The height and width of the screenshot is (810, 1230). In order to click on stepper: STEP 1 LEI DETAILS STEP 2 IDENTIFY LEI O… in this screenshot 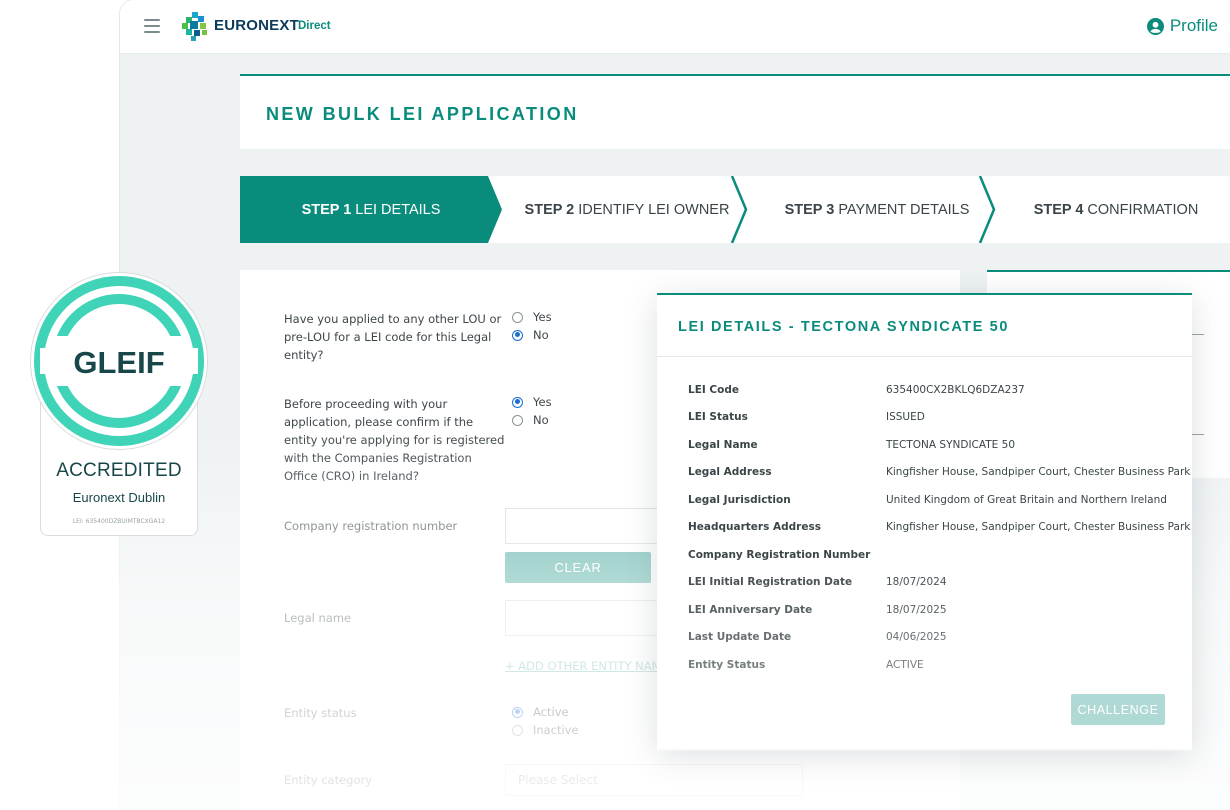, I will do `click(735, 209)`.